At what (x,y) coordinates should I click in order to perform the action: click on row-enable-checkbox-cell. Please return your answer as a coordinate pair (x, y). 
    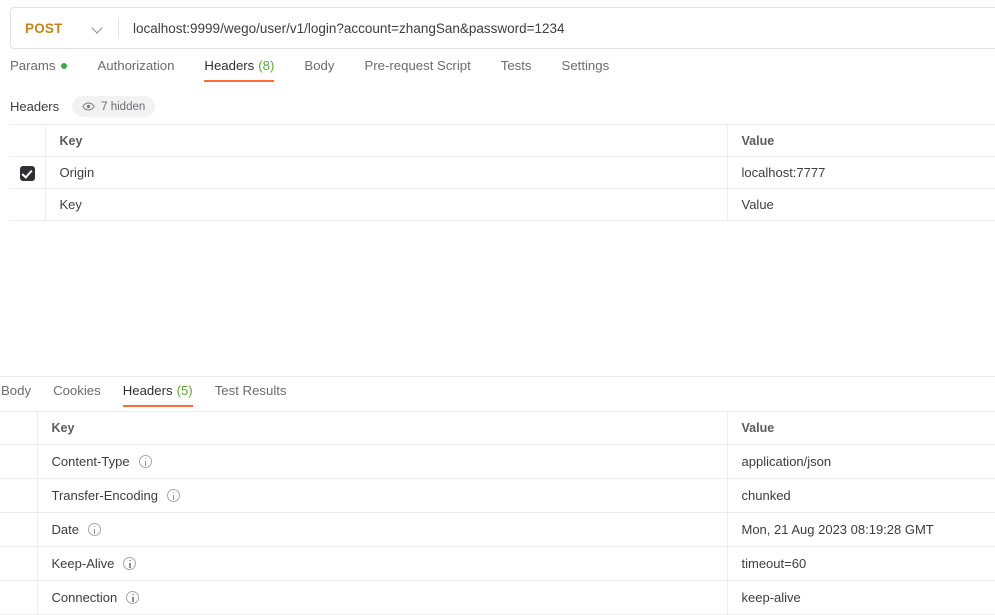
    Looking at the image, I should click on (28, 172).